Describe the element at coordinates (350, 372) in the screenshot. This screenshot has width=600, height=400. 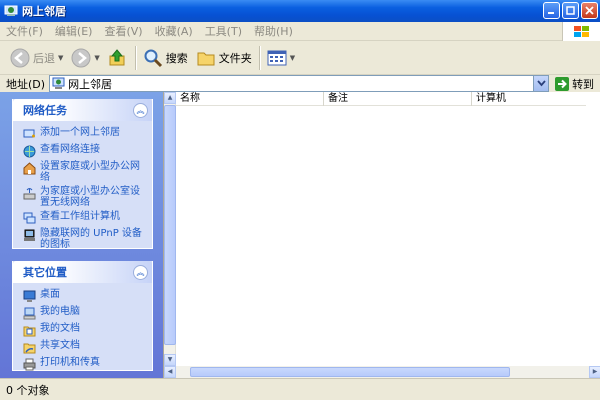
I see `horizontal-scroll-thumb` at that location.